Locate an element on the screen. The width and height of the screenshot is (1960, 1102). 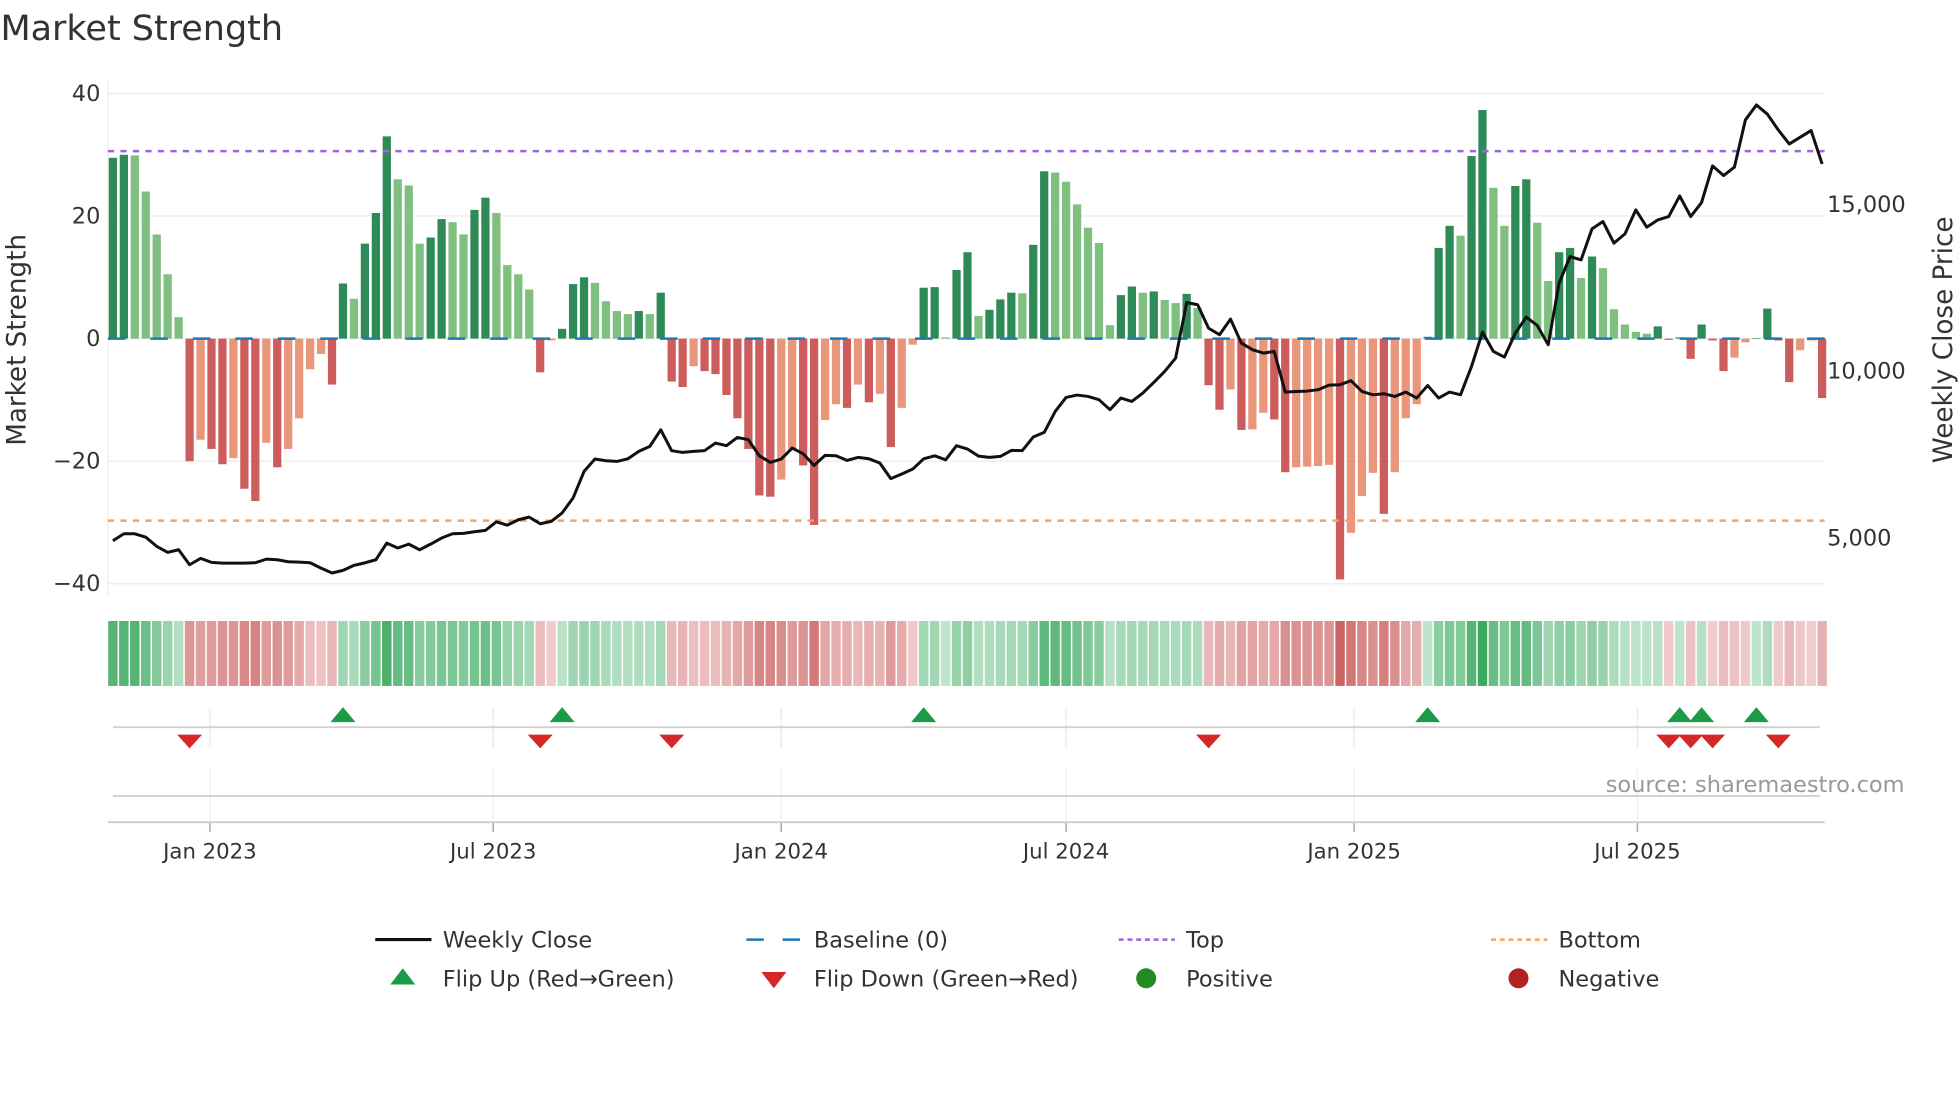
legend-item-positive: Positive is located at coordinates (1204, 979).